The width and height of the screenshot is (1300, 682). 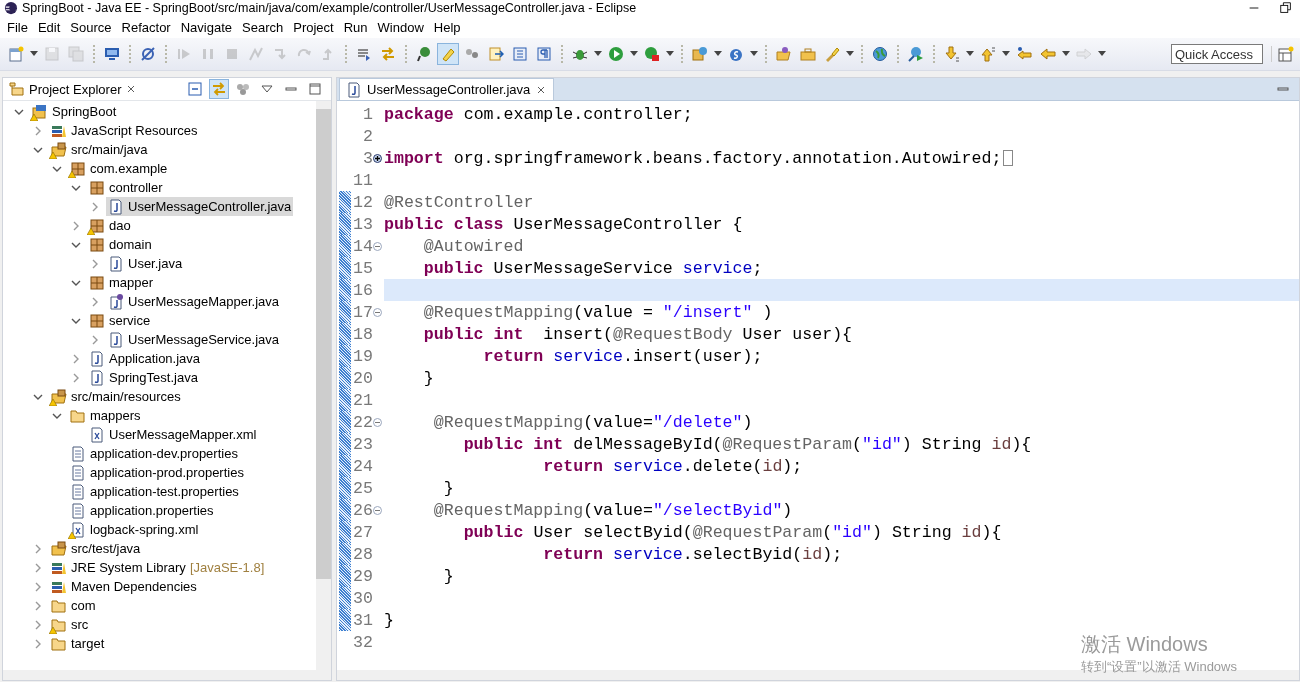 What do you see at coordinates (194, 301) in the screenshot?
I see `tree-item: UserMessageMapper.java` at bounding box center [194, 301].